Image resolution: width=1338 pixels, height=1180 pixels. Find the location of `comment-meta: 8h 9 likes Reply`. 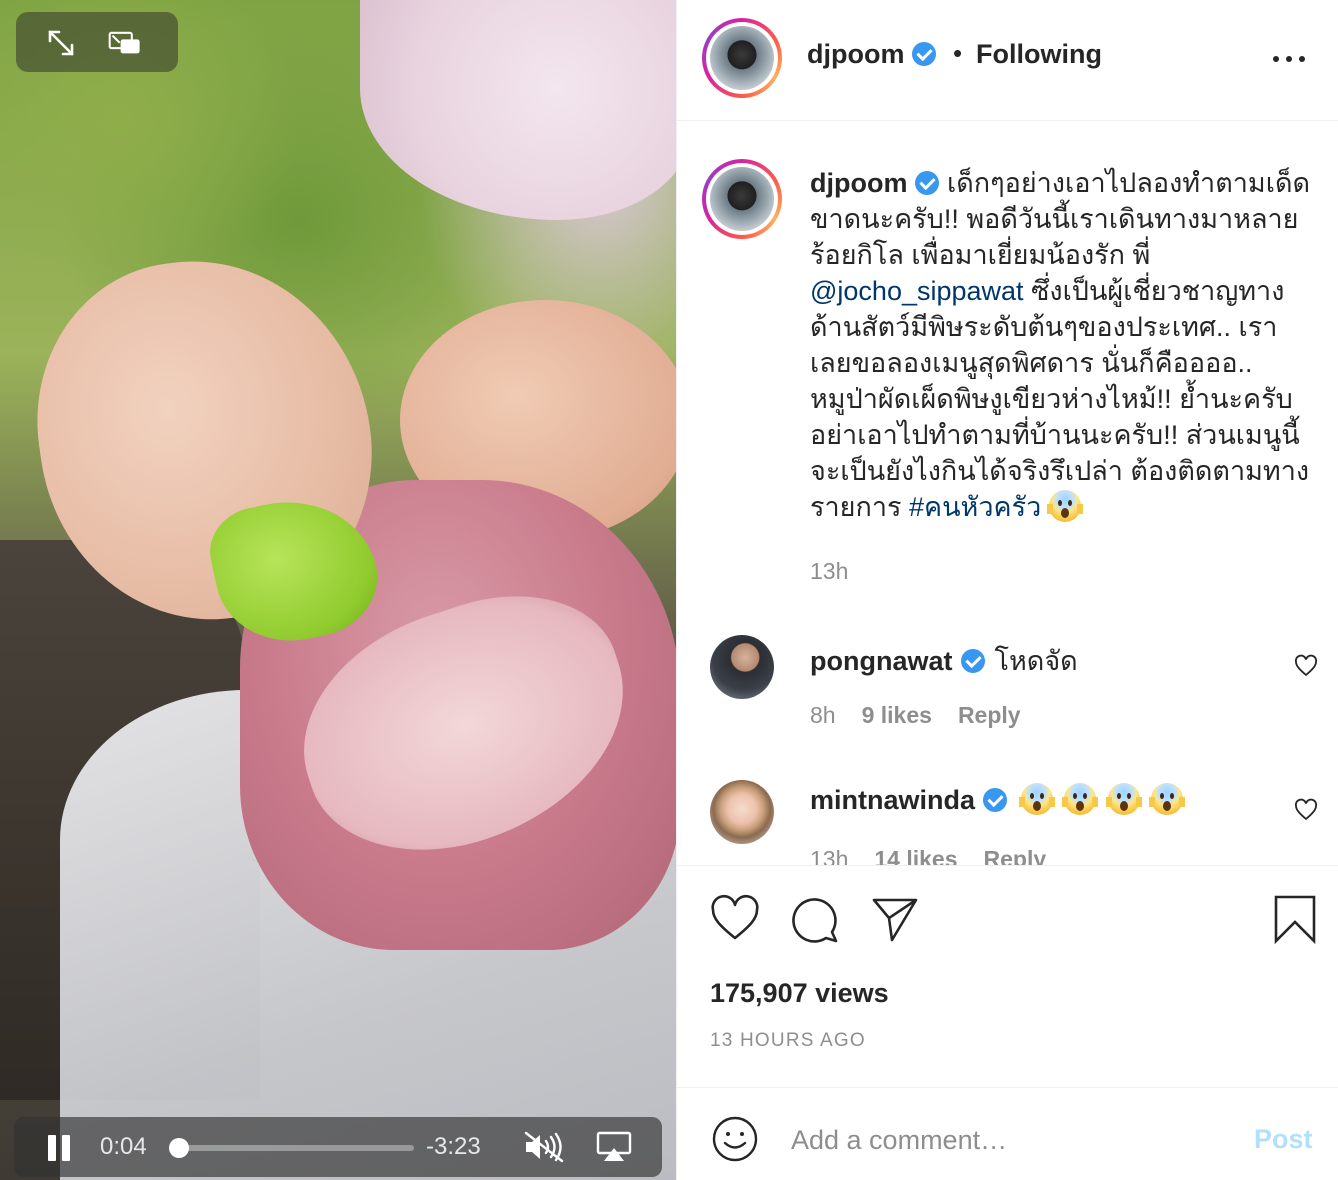

comment-meta: 8h 9 likes Reply is located at coordinates (915, 715).